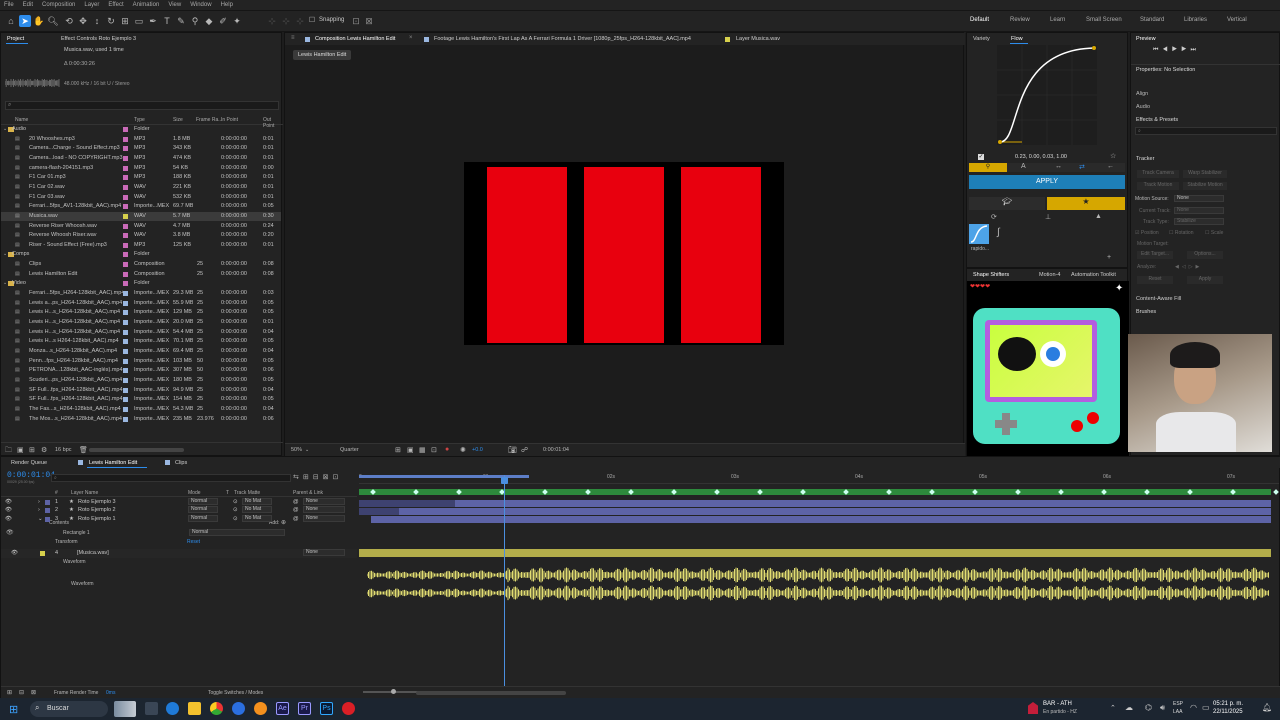 The image size is (1280, 720). What do you see at coordinates (181, 21) in the screenshot?
I see `brush-tool-icon: ✎` at bounding box center [181, 21].